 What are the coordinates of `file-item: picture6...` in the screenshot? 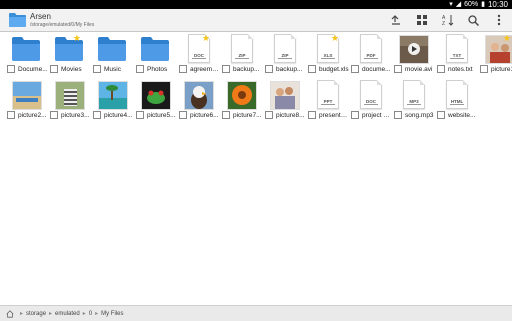 It's located at (198, 100).